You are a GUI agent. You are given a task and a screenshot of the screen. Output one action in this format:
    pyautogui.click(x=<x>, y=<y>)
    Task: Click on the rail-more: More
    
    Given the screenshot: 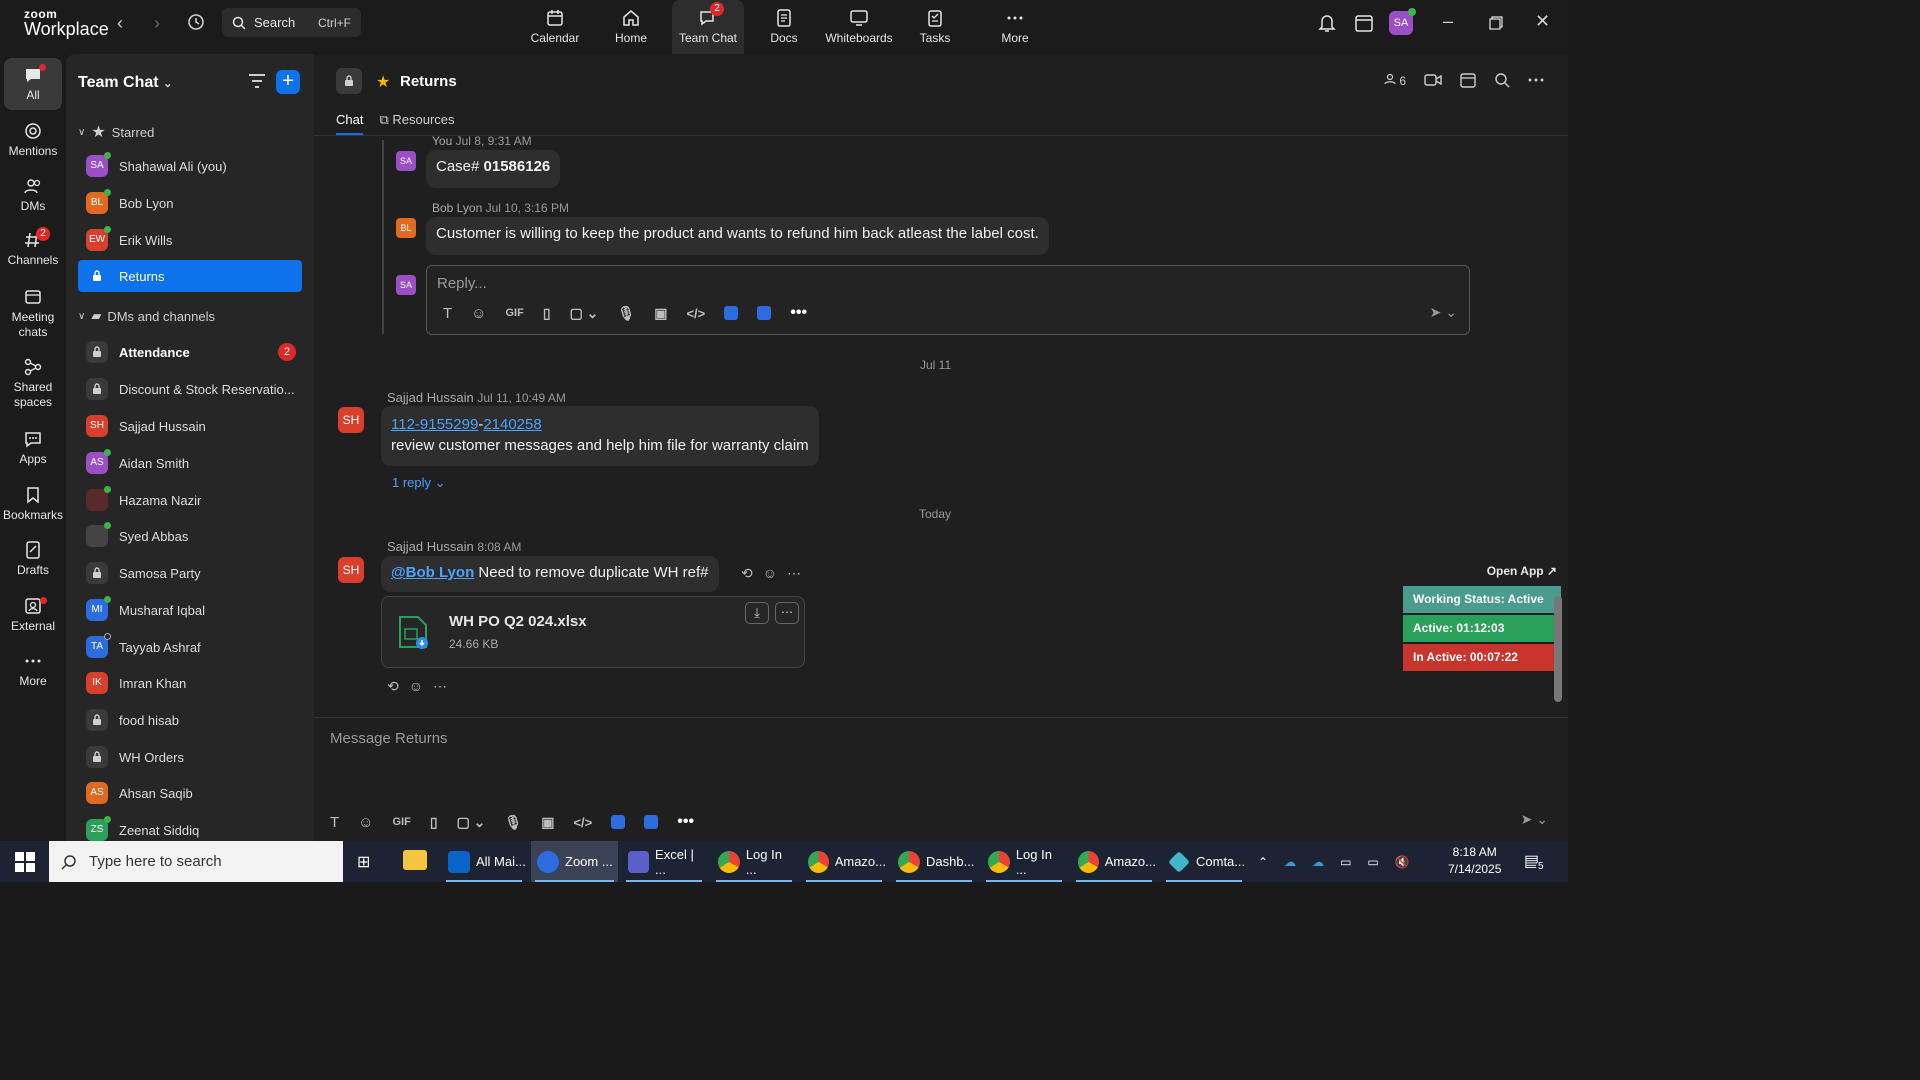 What is the action you would take?
    pyautogui.click(x=33, y=670)
    